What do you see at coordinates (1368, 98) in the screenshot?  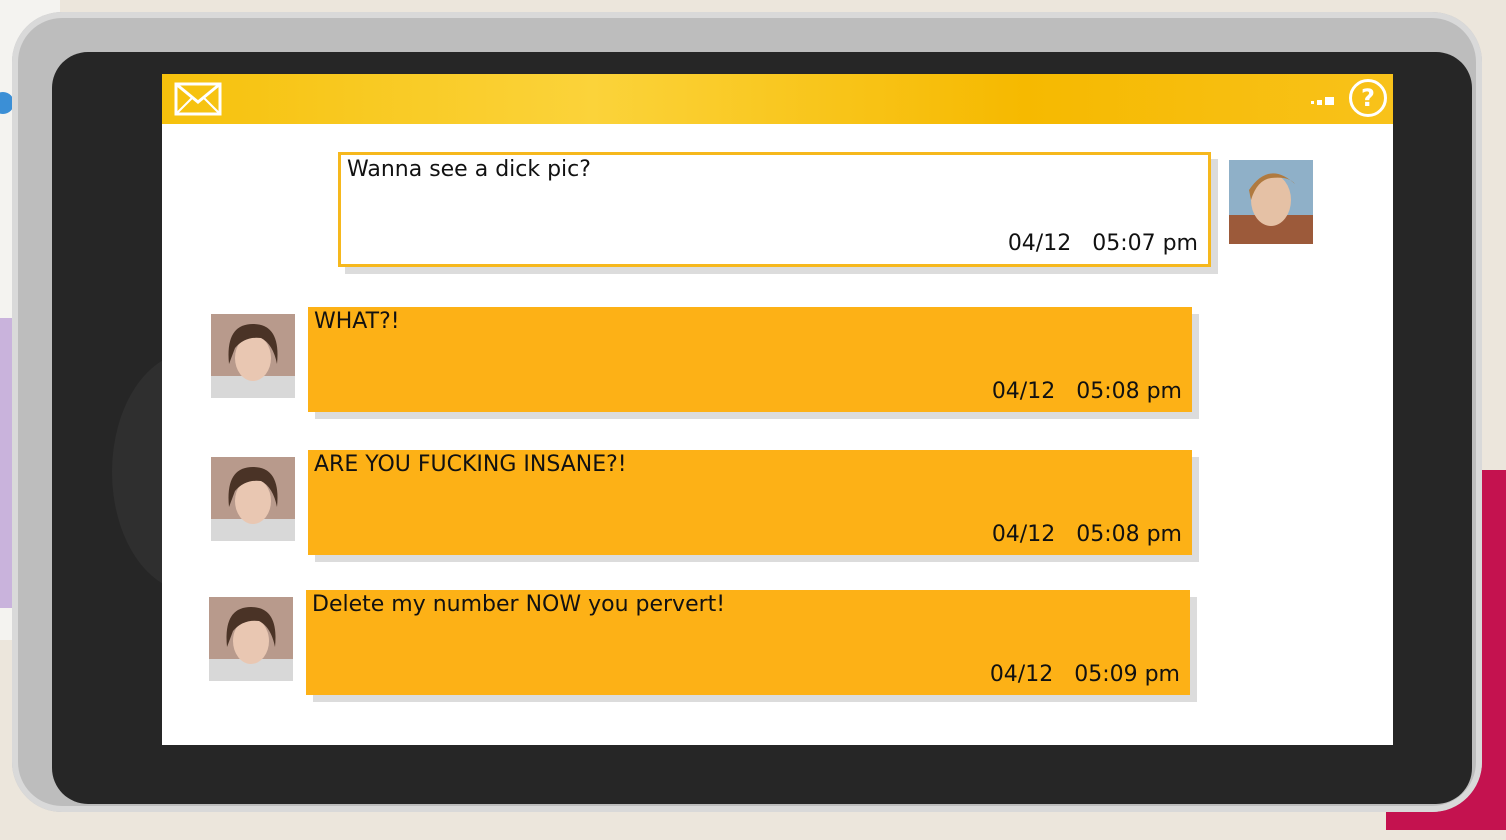 I see `help-icon: ?` at bounding box center [1368, 98].